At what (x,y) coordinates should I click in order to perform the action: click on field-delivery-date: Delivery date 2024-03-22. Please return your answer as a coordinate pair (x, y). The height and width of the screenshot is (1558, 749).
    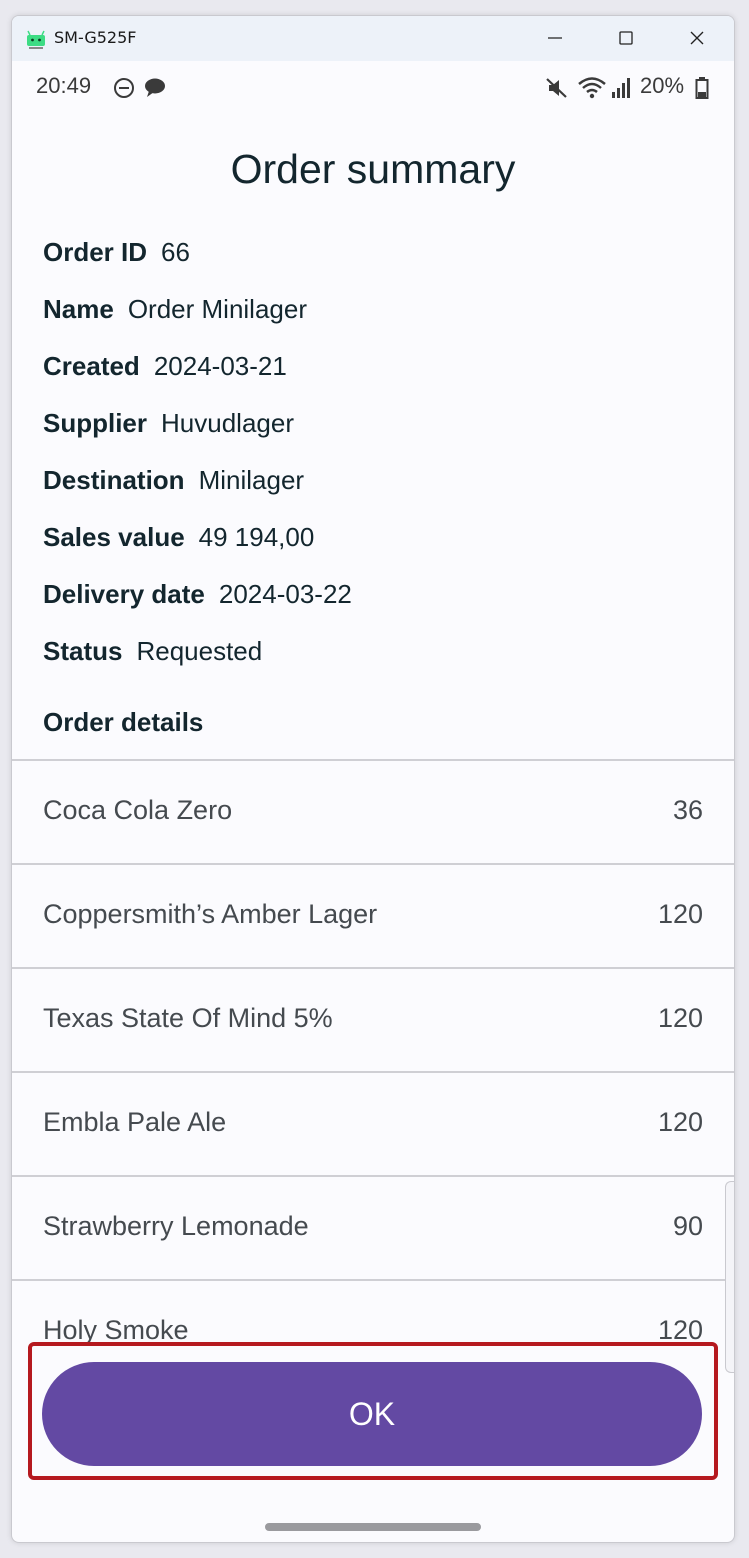
    Looking at the image, I should click on (197, 594).